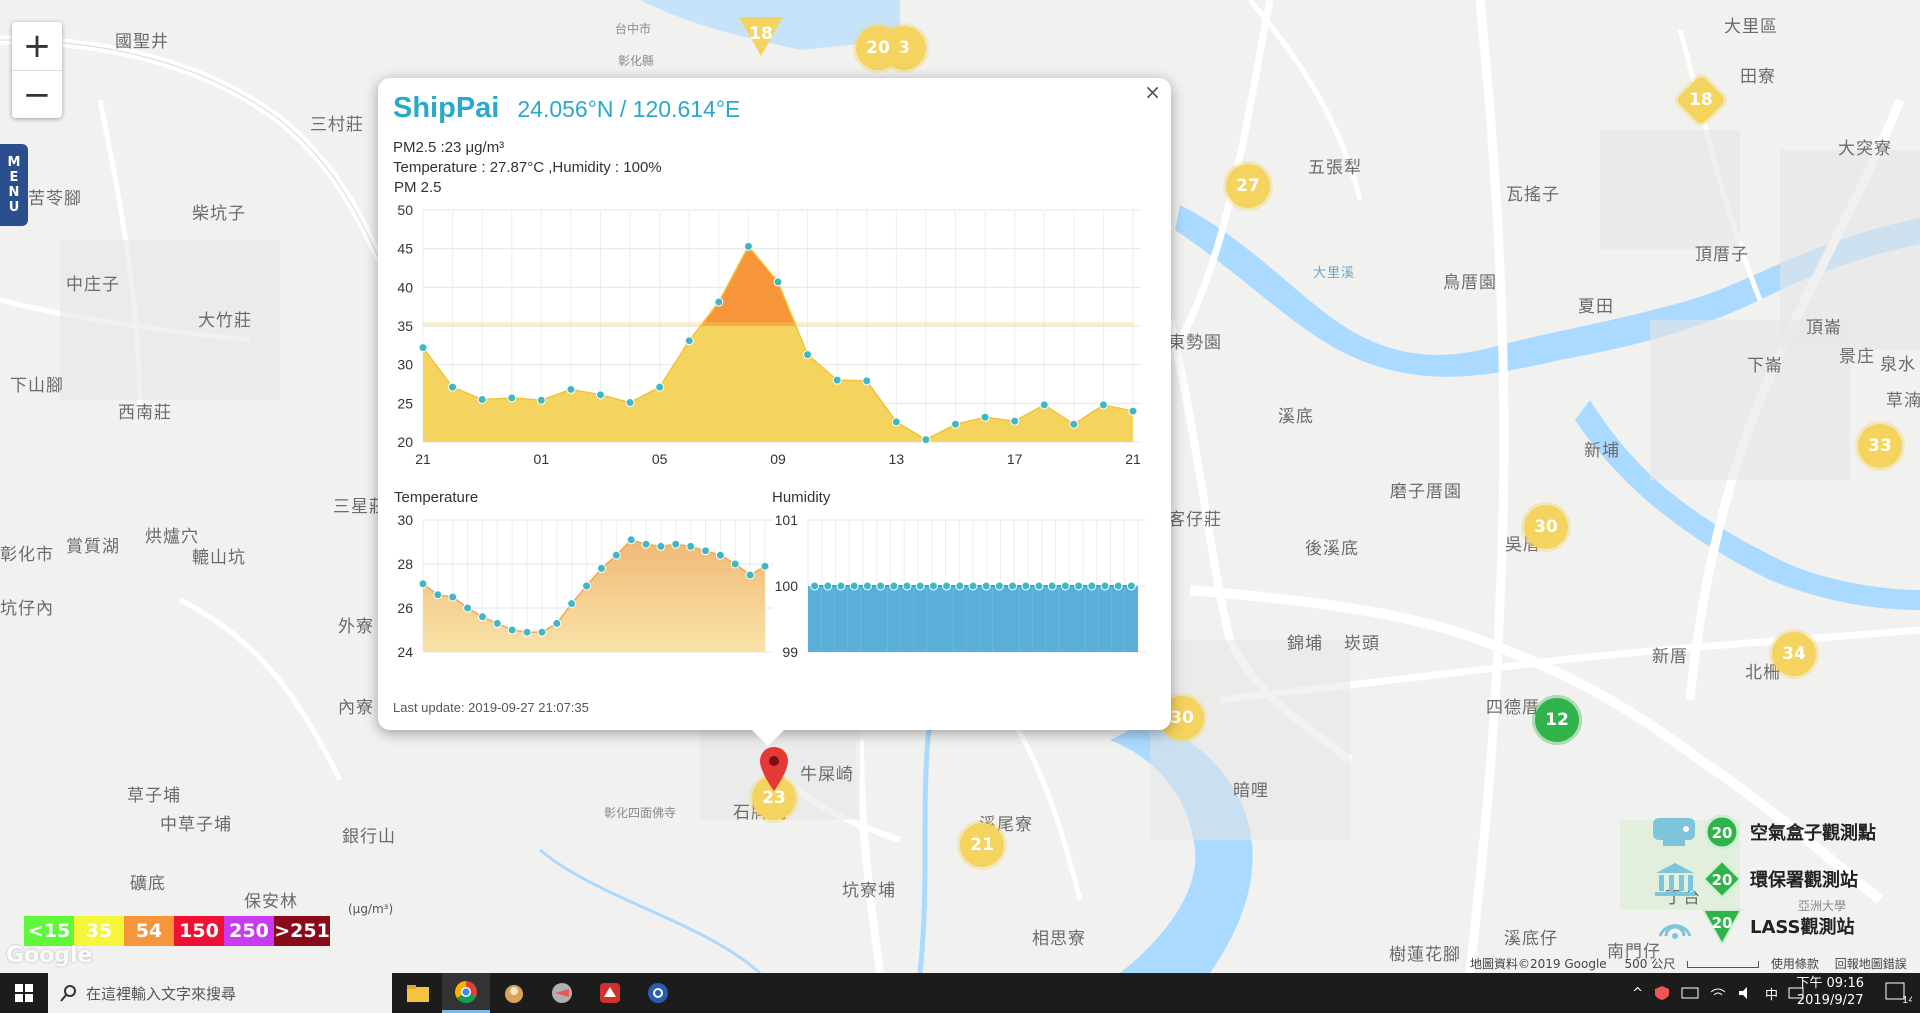 Image resolution: width=1920 pixels, height=1013 pixels. What do you see at coordinates (405, 520) in the screenshot?
I see `y-tick-label: 30` at bounding box center [405, 520].